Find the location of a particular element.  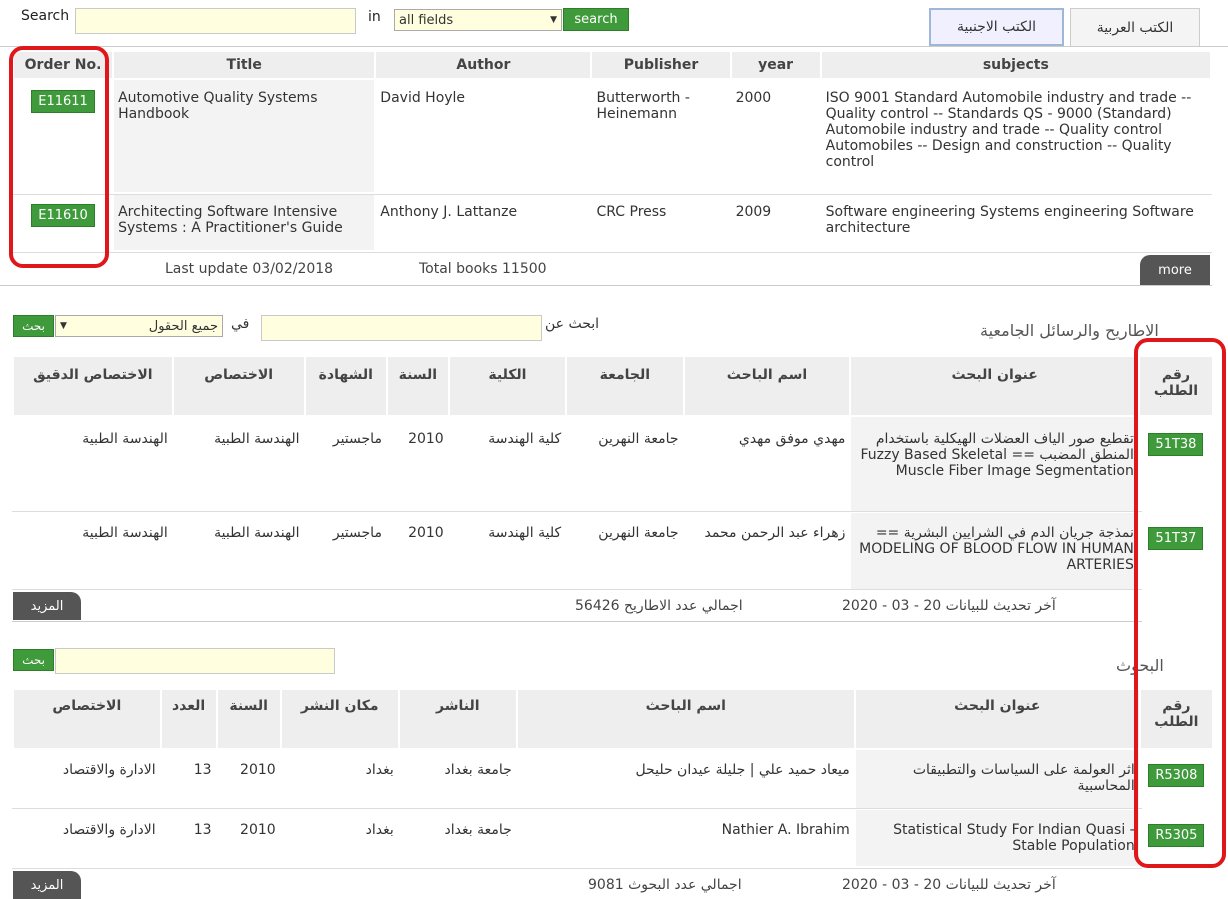

theses-search-button: بحث is located at coordinates (33, 326).